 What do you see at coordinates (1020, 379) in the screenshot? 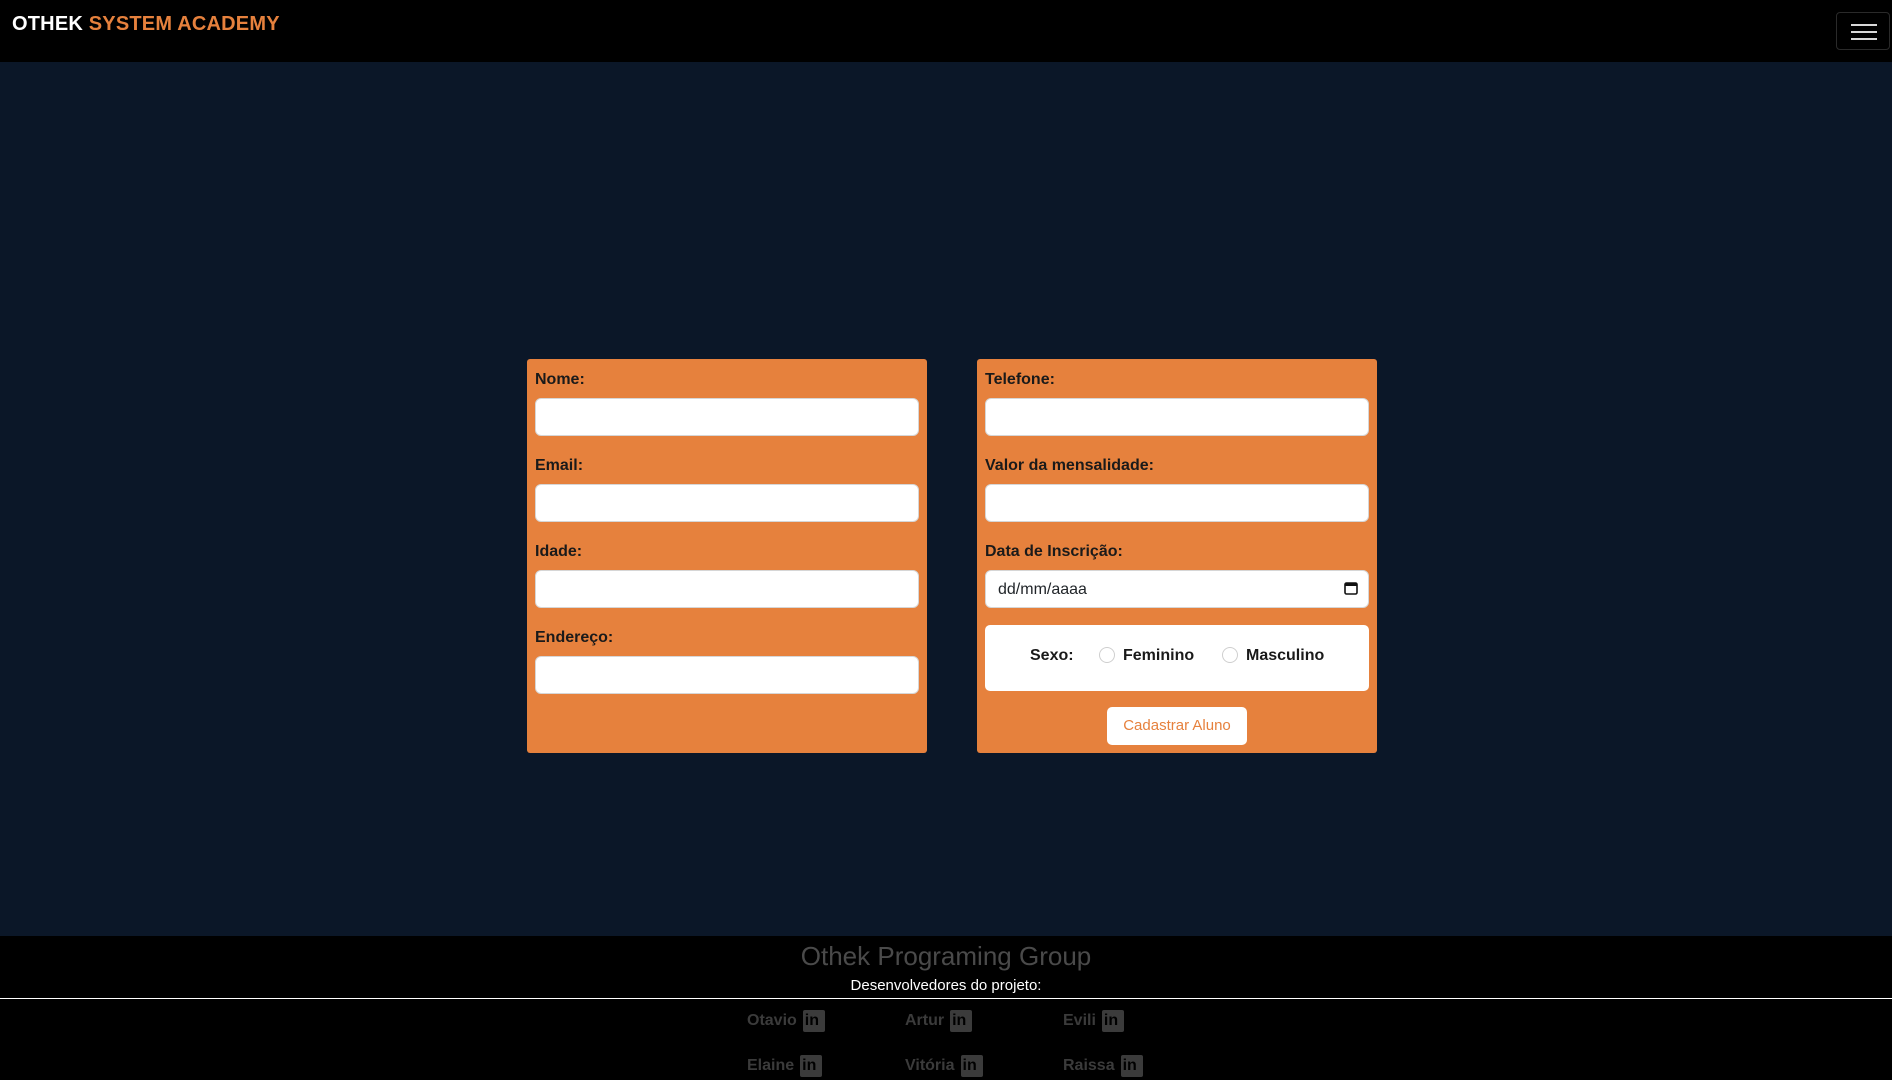
I see `telefone-label: Telefone:` at bounding box center [1020, 379].